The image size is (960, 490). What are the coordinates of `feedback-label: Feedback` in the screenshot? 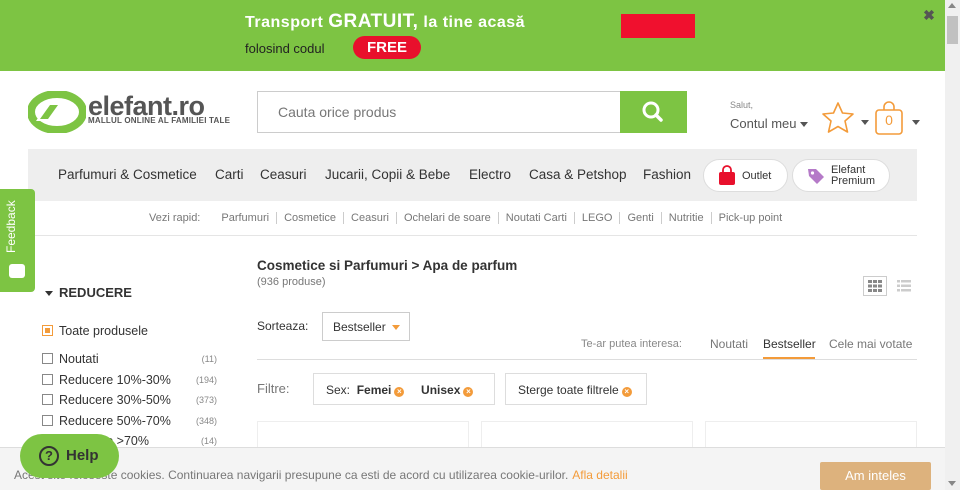 It's located at (11, 226).